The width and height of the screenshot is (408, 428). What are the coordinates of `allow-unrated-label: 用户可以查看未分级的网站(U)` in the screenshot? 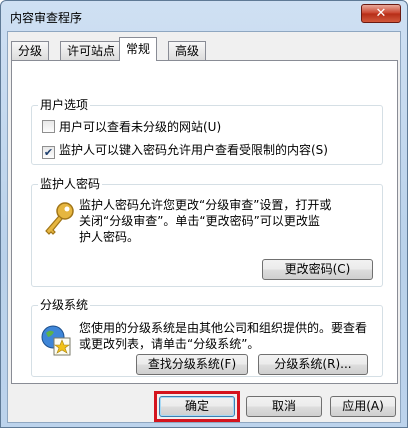 It's located at (140, 127).